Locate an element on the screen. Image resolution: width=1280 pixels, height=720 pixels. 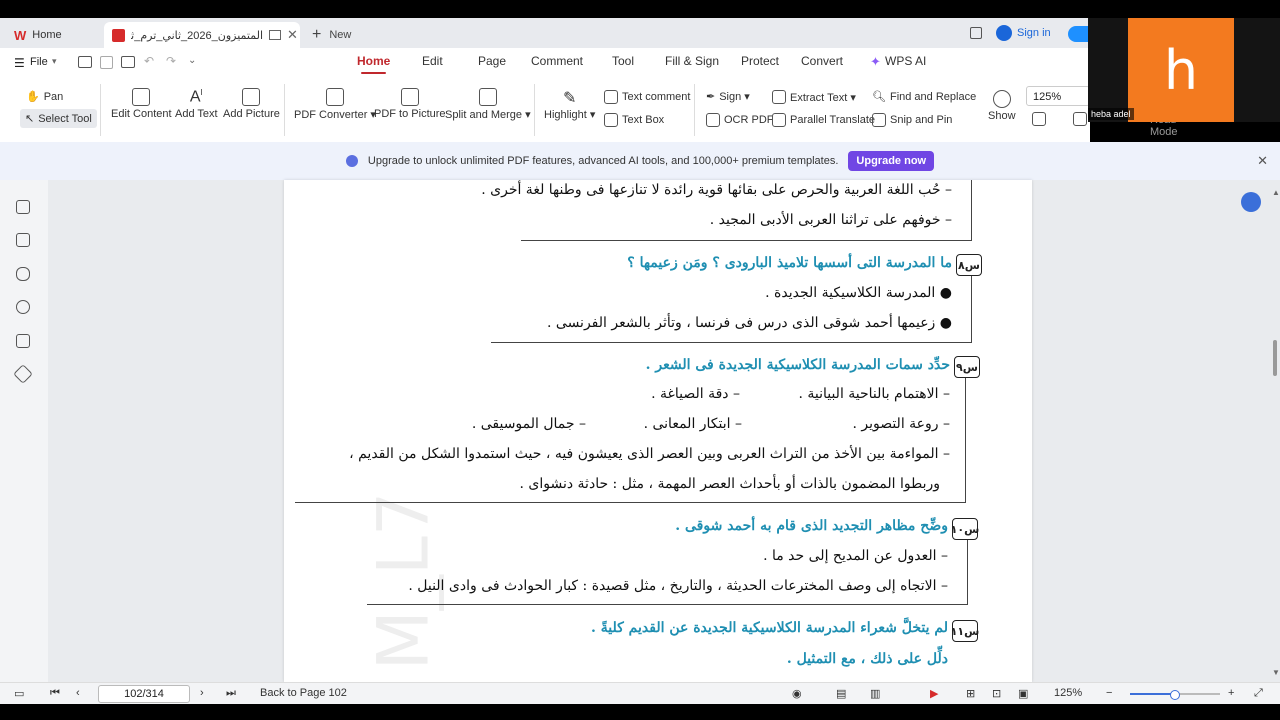
expand-icon: ⤢ is located at coordinates (1258, 693).